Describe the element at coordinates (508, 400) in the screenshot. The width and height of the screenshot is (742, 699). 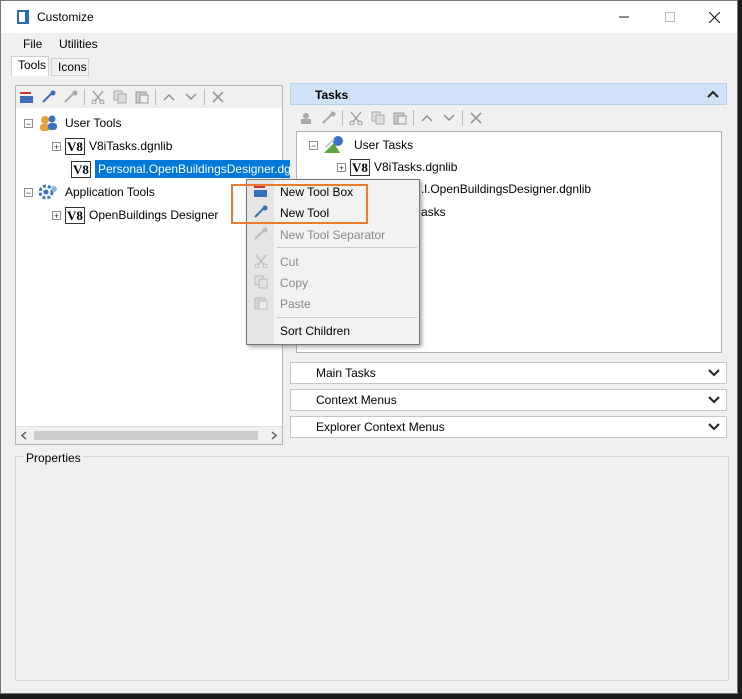
I see `section-context-menus: Context Menus` at that location.